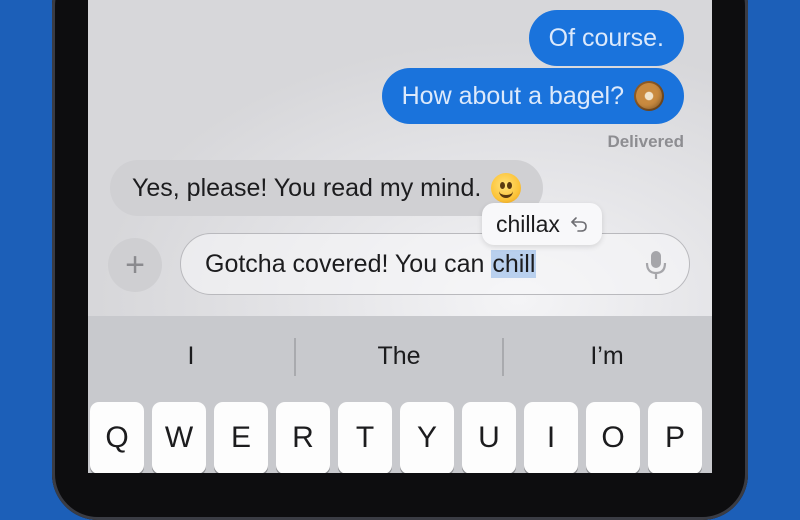 The width and height of the screenshot is (800, 520). What do you see at coordinates (613, 437) in the screenshot?
I see `key-o: O` at bounding box center [613, 437].